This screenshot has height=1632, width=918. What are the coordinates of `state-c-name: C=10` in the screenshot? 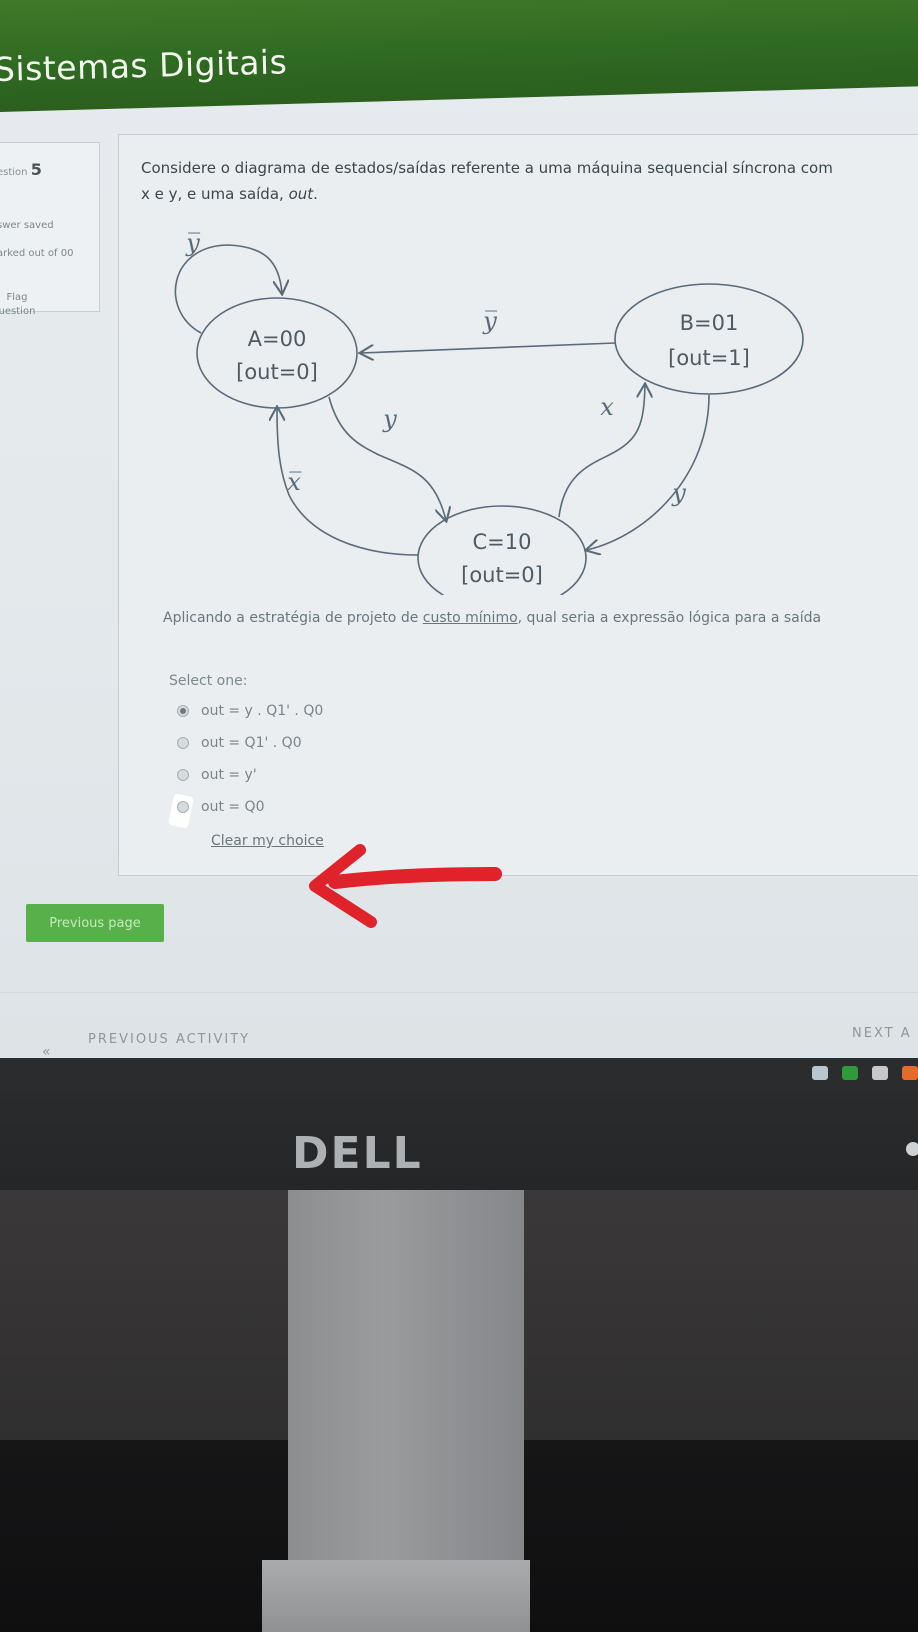 It's located at (502, 542).